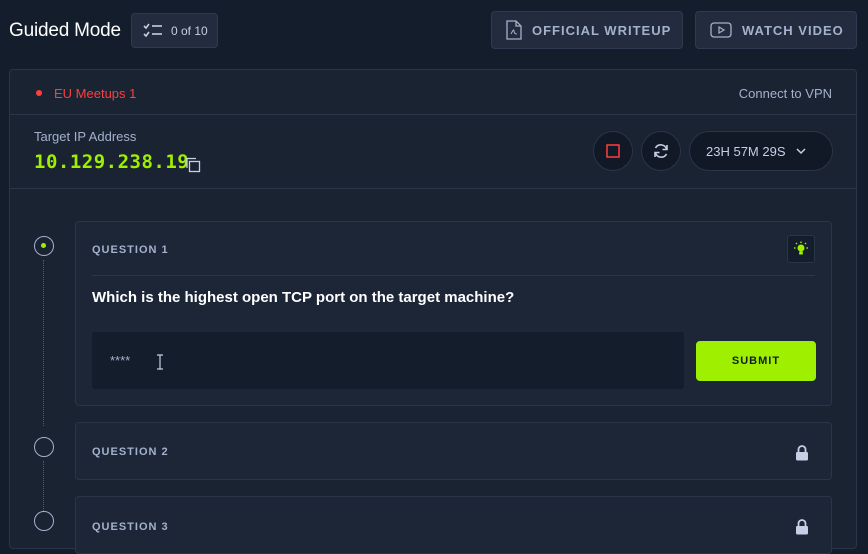 The image size is (868, 554). I want to click on lightbulb-hint-icon, so click(801, 248).